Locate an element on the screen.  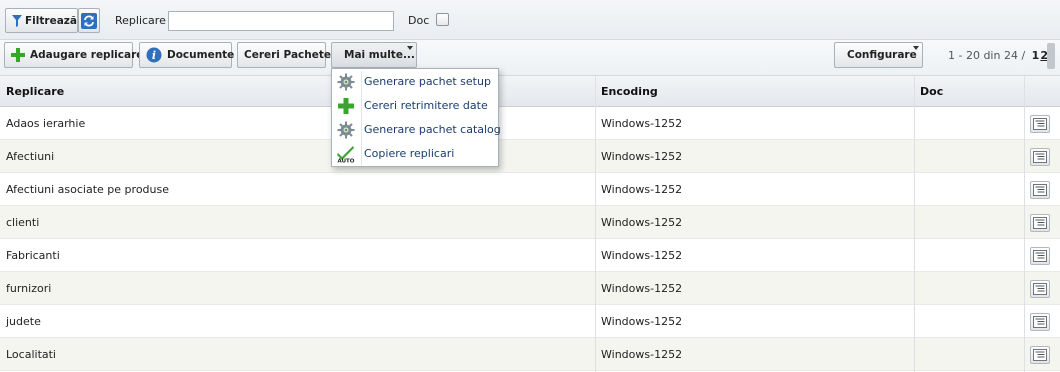
table-row: Adaos ierarhie Windows-1252 is located at coordinates (530, 123).